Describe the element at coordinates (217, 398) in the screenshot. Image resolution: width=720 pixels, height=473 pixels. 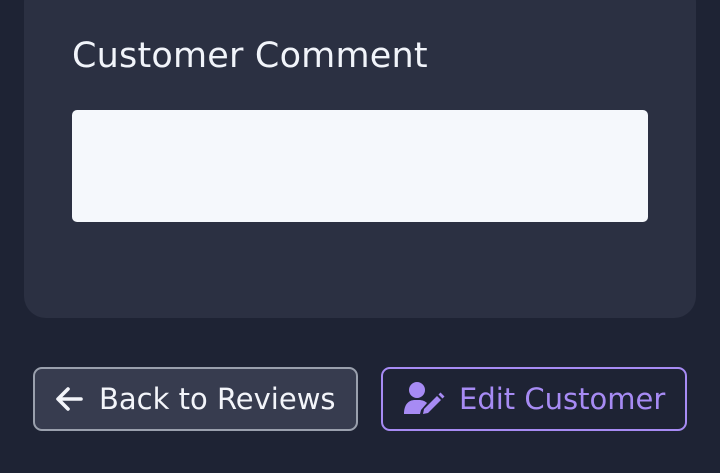
I see `back-button-label: Back to Reviews` at that location.